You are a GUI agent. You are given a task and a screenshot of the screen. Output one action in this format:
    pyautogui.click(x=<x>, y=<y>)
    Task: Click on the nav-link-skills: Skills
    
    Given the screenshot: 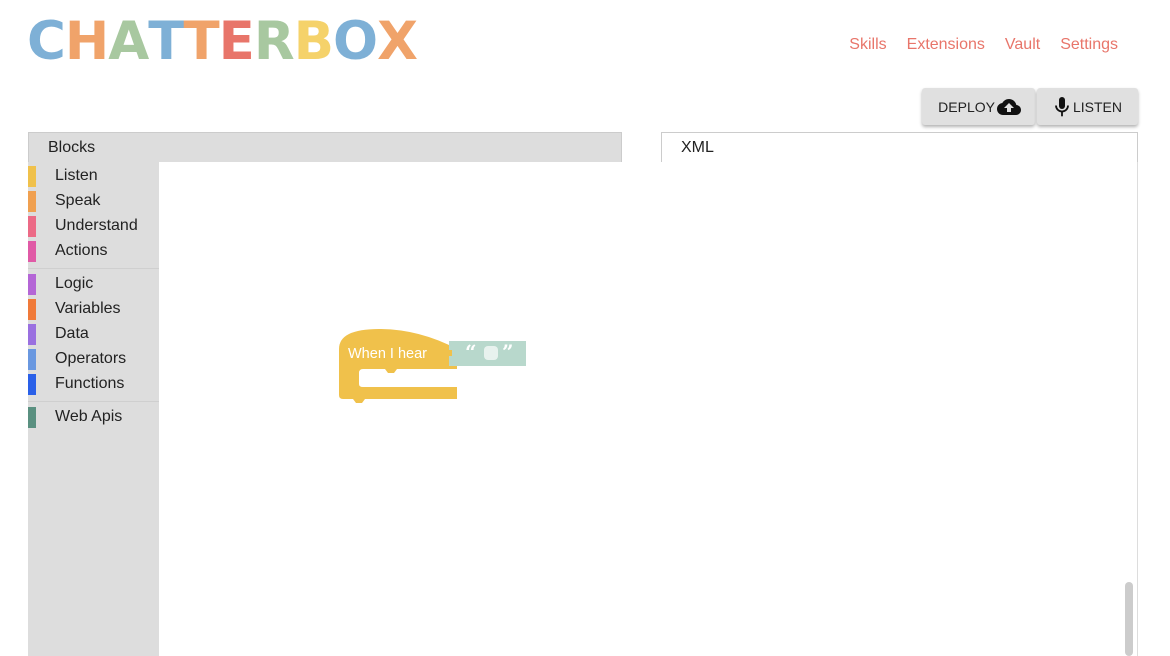 What is the action you would take?
    pyautogui.click(x=867, y=45)
    